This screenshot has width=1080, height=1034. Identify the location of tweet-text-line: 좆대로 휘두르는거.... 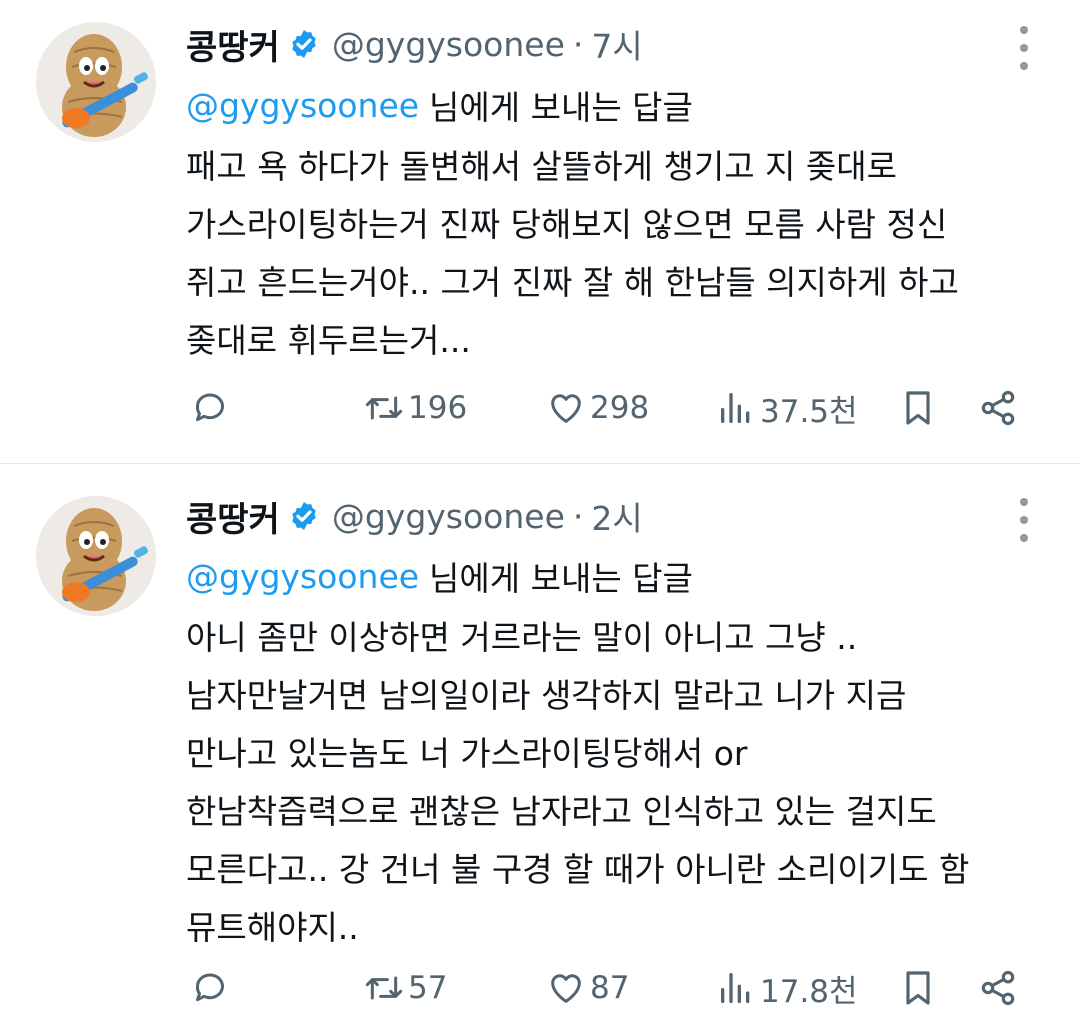
(328, 340).